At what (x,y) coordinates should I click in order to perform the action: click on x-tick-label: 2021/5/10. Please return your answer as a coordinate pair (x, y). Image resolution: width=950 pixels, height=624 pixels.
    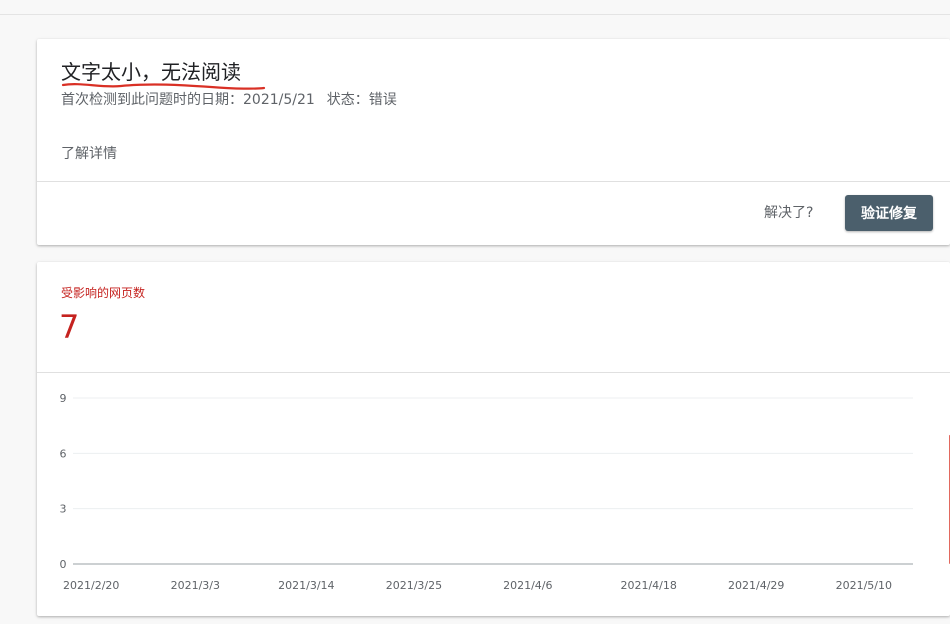
    Looking at the image, I should click on (864, 585).